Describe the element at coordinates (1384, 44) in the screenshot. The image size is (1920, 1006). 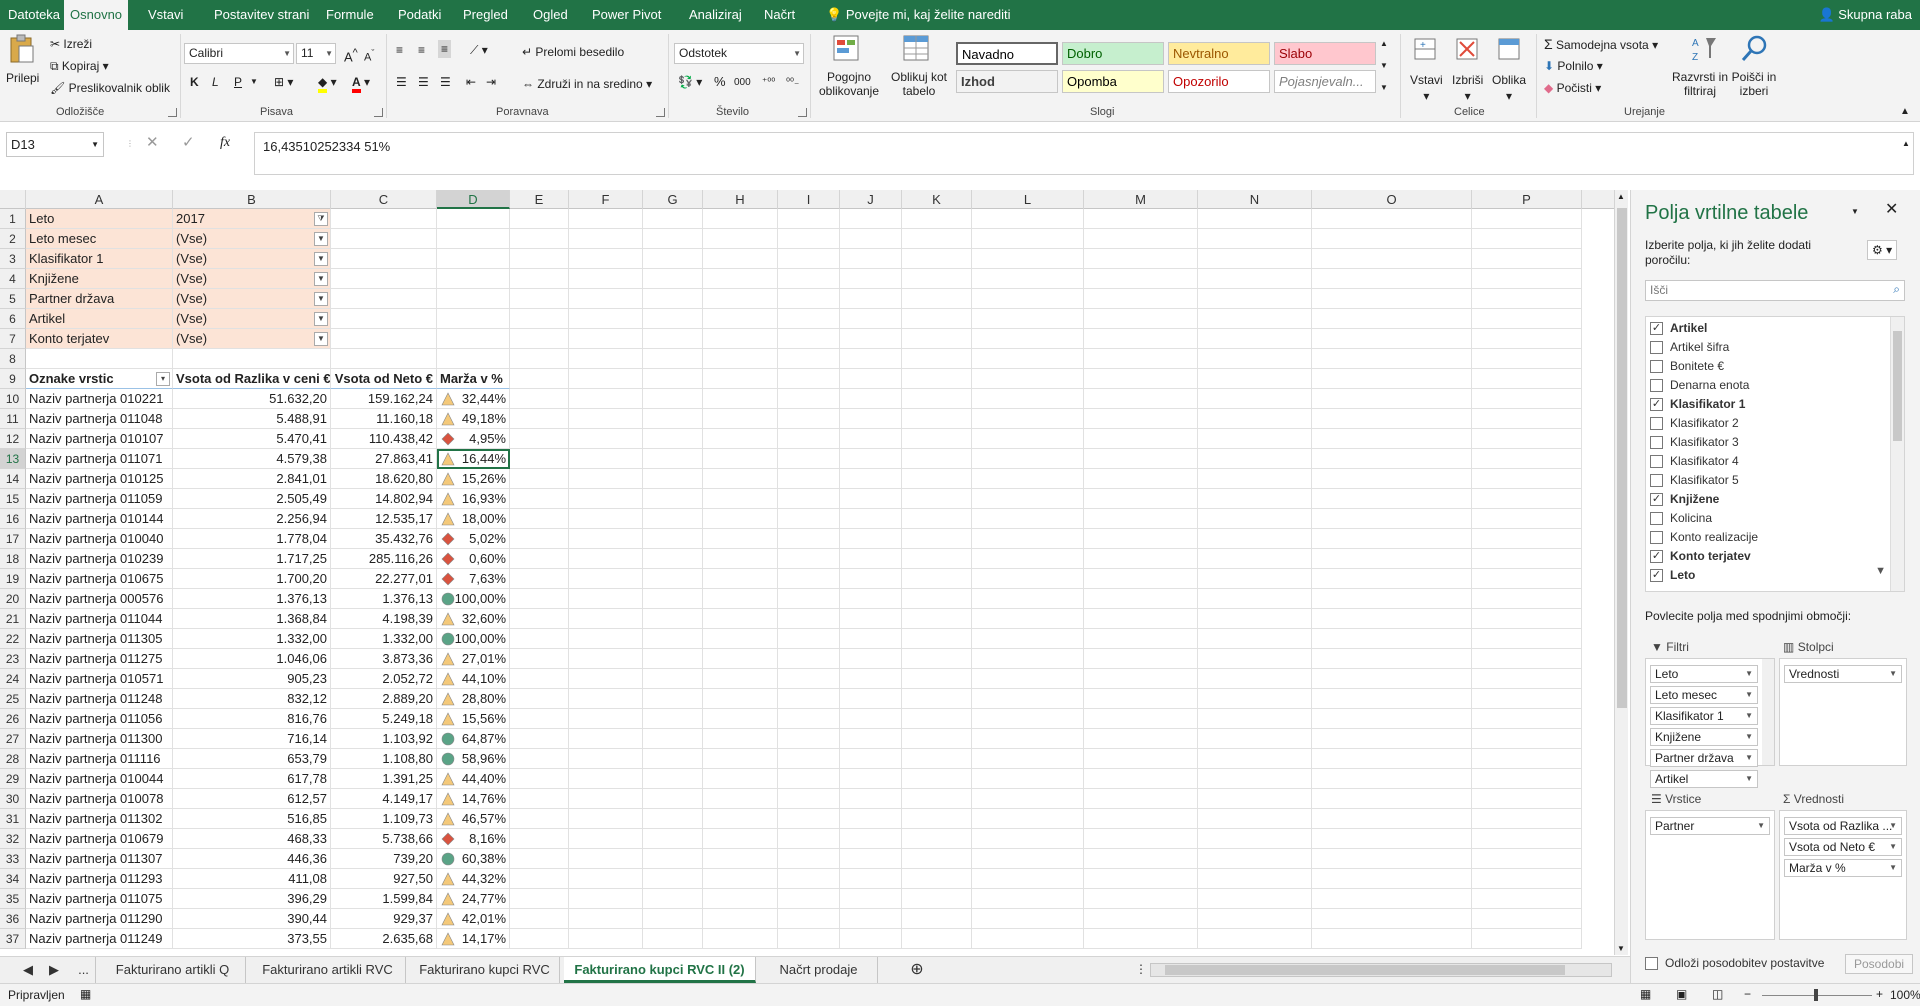
I see `gallery-scroll-up: ▲` at that location.